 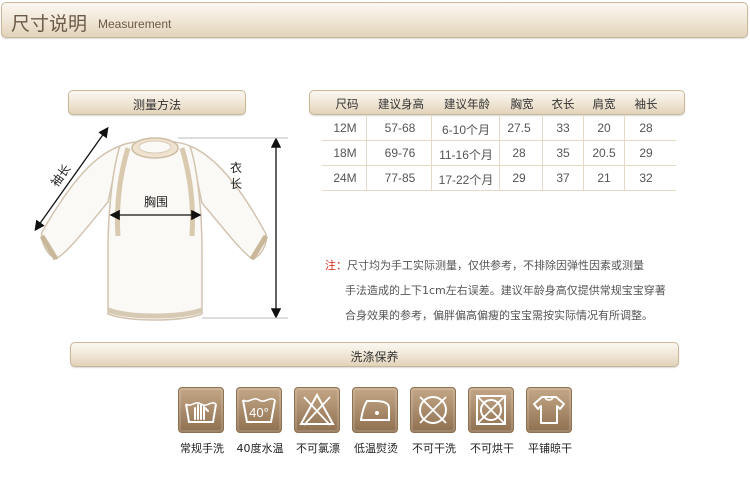 What do you see at coordinates (491, 410) in the screenshot?
I see `no-tumble-dry-icon` at bounding box center [491, 410].